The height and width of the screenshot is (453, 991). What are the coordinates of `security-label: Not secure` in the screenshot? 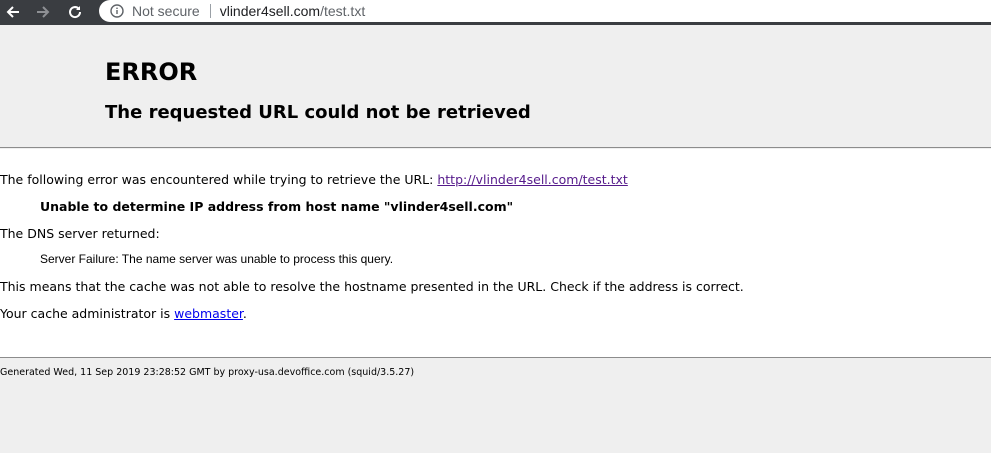 It's located at (166, 11).